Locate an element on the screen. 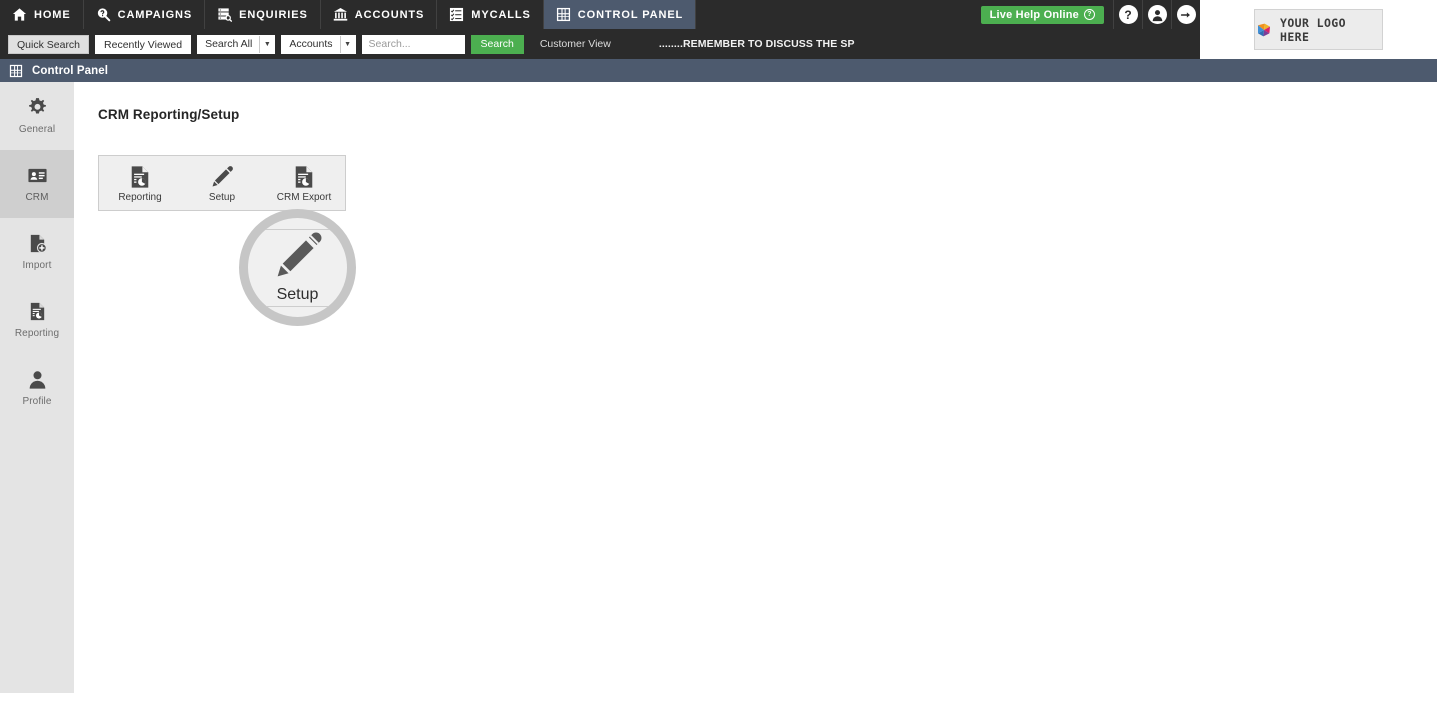  nav-tab-accounts: ACCOUNTS is located at coordinates (379, 14).